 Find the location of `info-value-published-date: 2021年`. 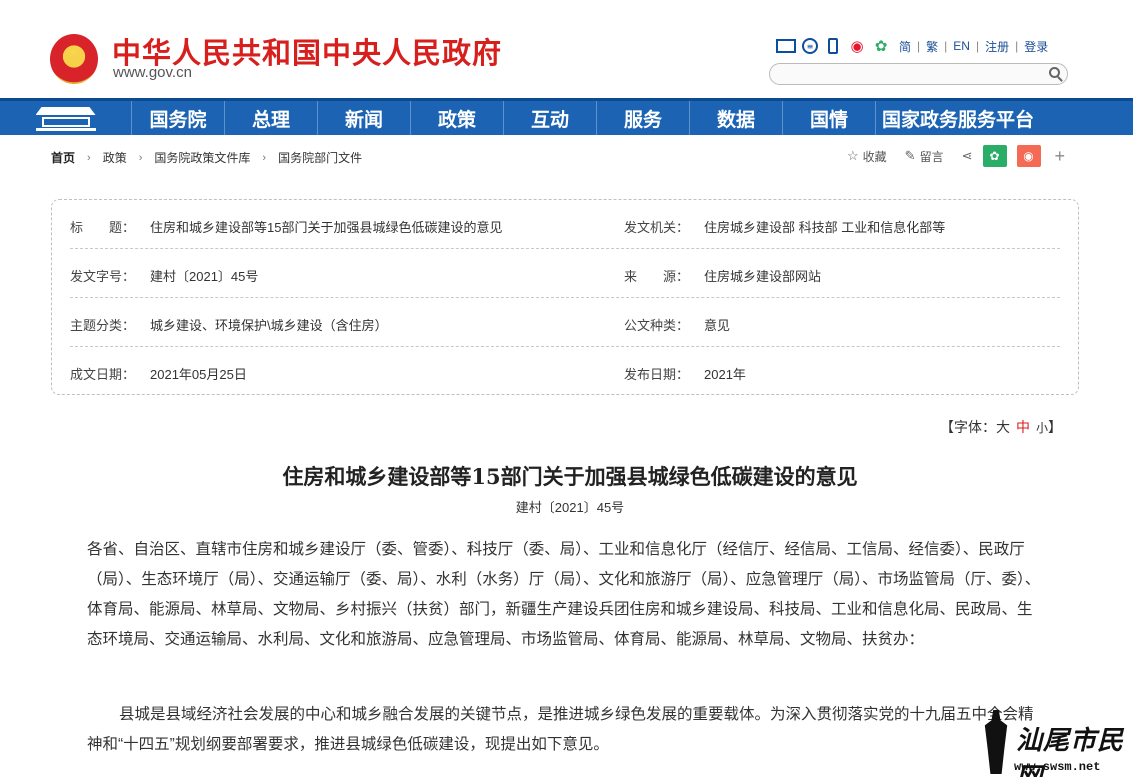

info-value-published-date: 2021年 is located at coordinates (725, 374).